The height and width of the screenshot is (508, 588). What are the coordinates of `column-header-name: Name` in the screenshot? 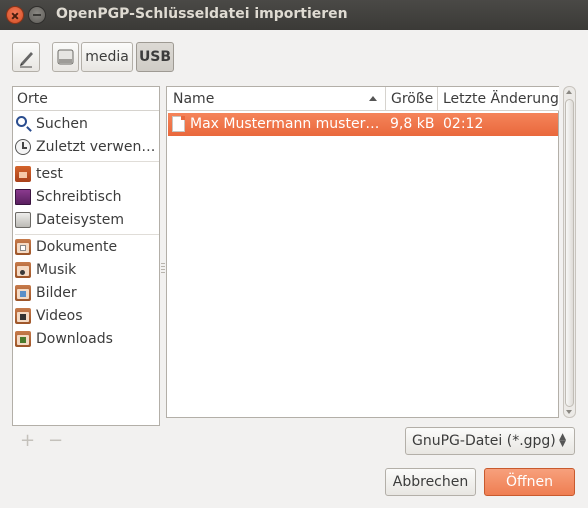 It's located at (276, 99).